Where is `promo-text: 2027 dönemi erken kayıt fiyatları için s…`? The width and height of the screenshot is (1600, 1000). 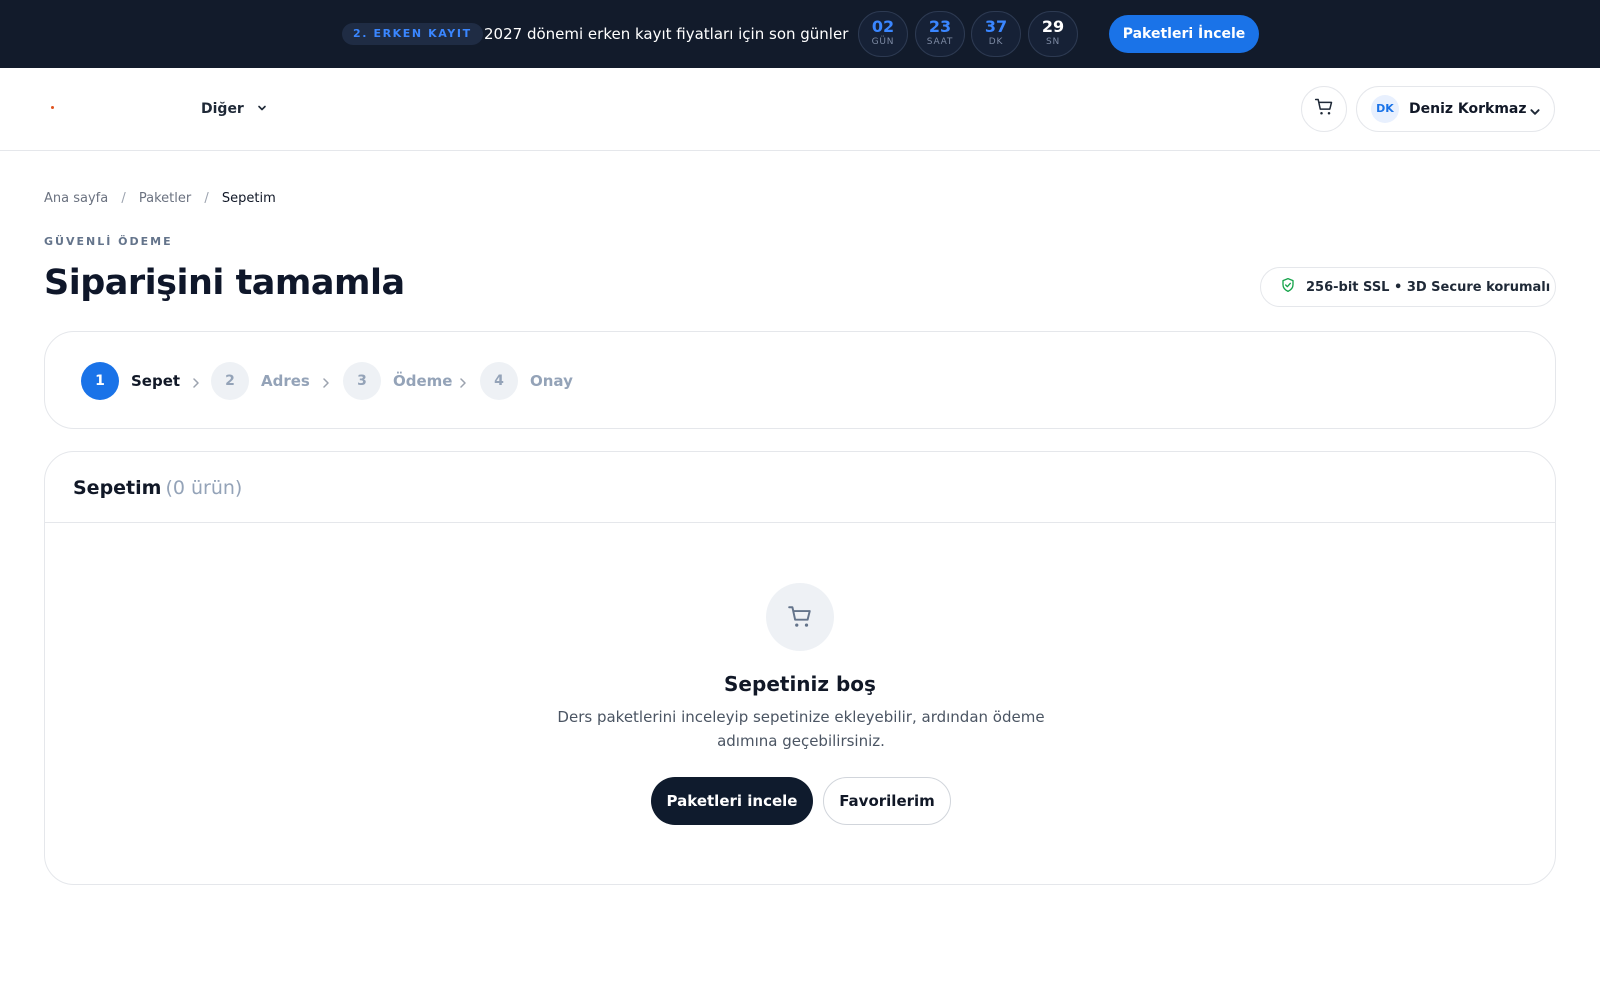 promo-text: 2027 dönemi erken kayıt fiyatları için s… is located at coordinates (666, 34).